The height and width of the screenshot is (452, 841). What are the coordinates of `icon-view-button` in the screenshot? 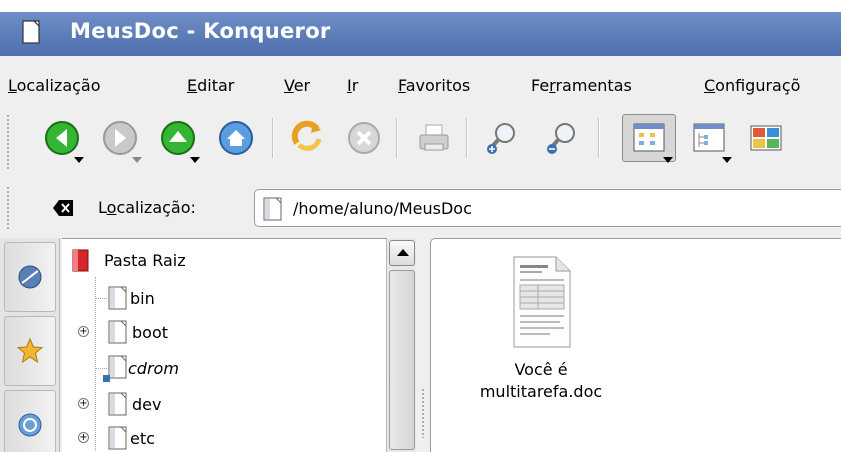 It's located at (649, 138).